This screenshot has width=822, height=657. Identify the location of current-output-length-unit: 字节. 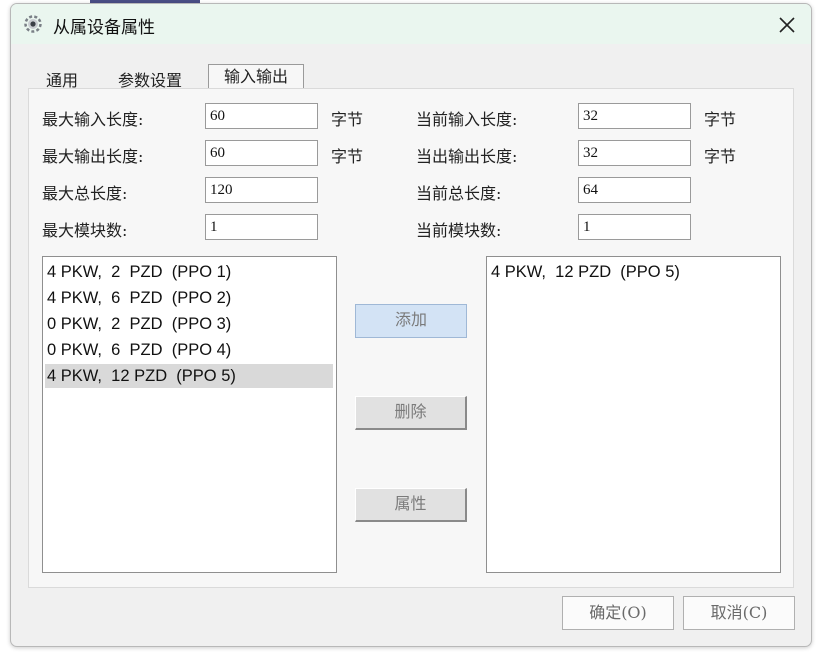
(720, 156).